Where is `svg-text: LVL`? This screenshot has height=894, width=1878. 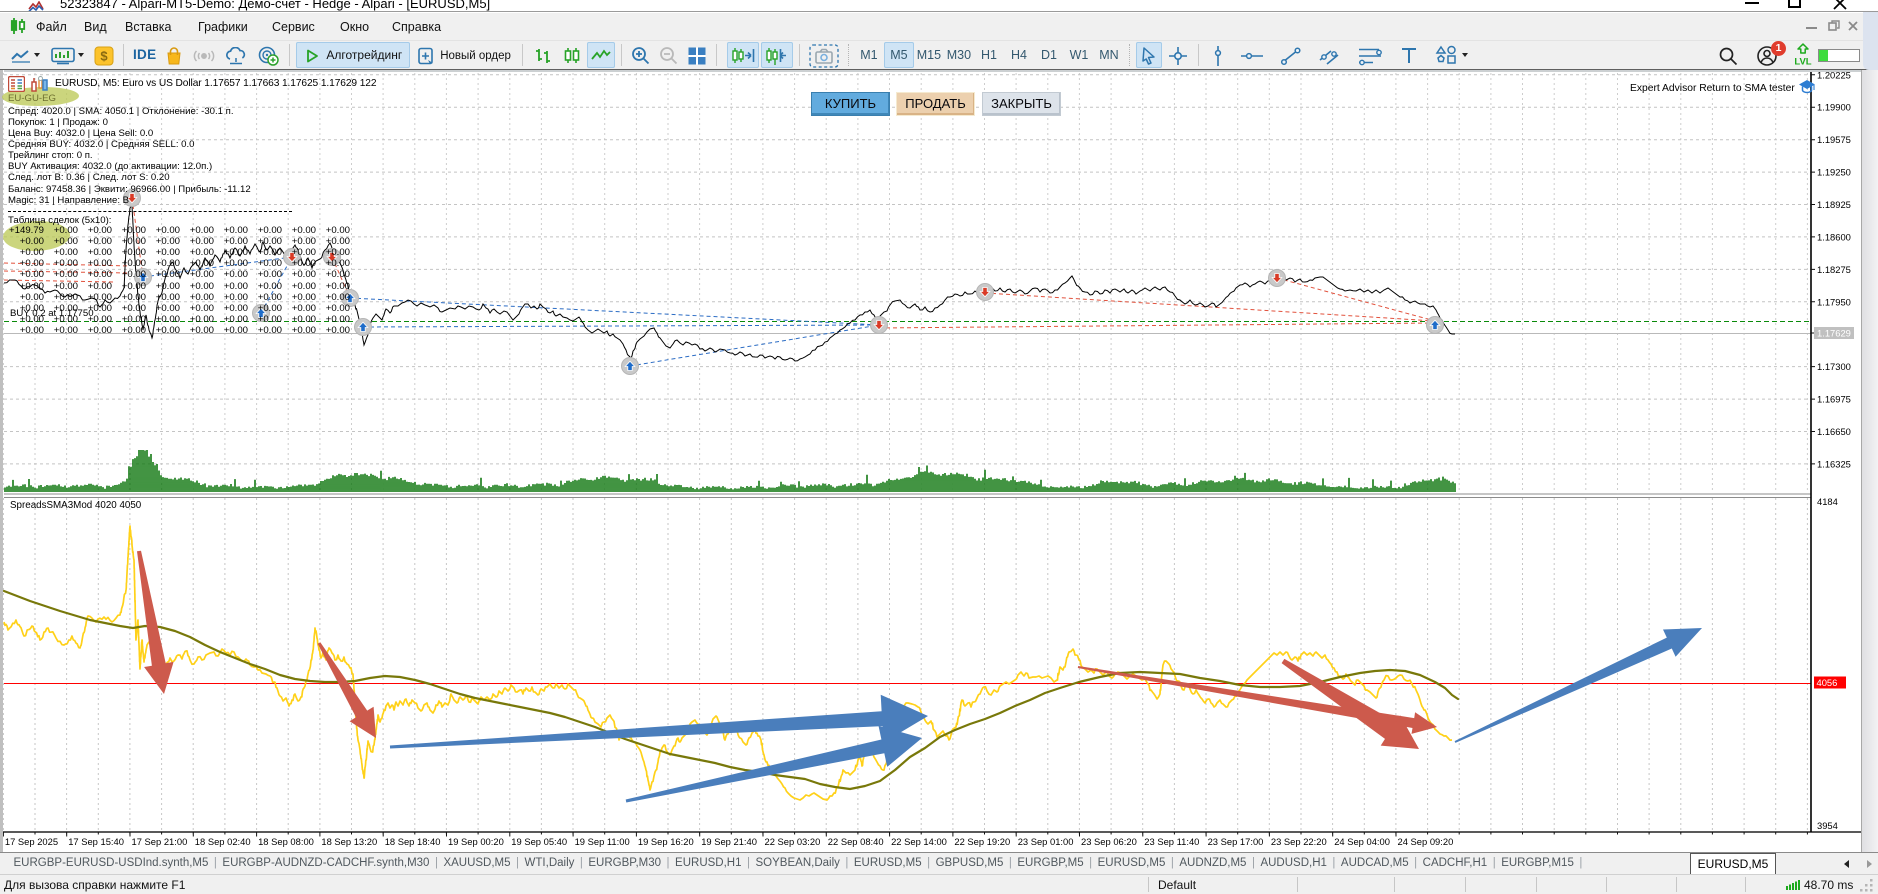
svg-text: LVL is located at coordinates (1802, 62).